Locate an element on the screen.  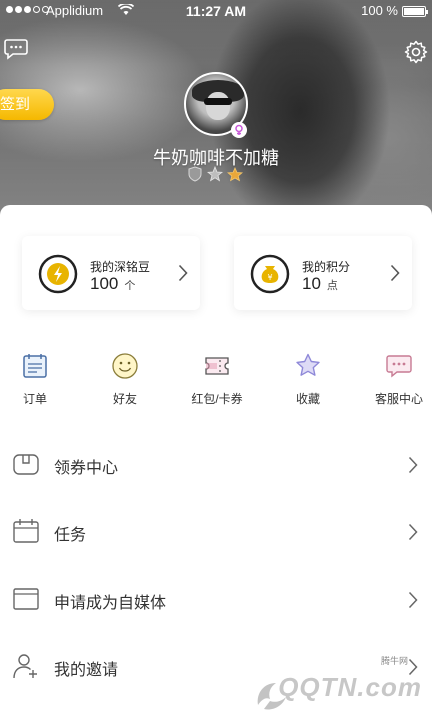
crown-badge-icon is located at coordinates (235, 174).